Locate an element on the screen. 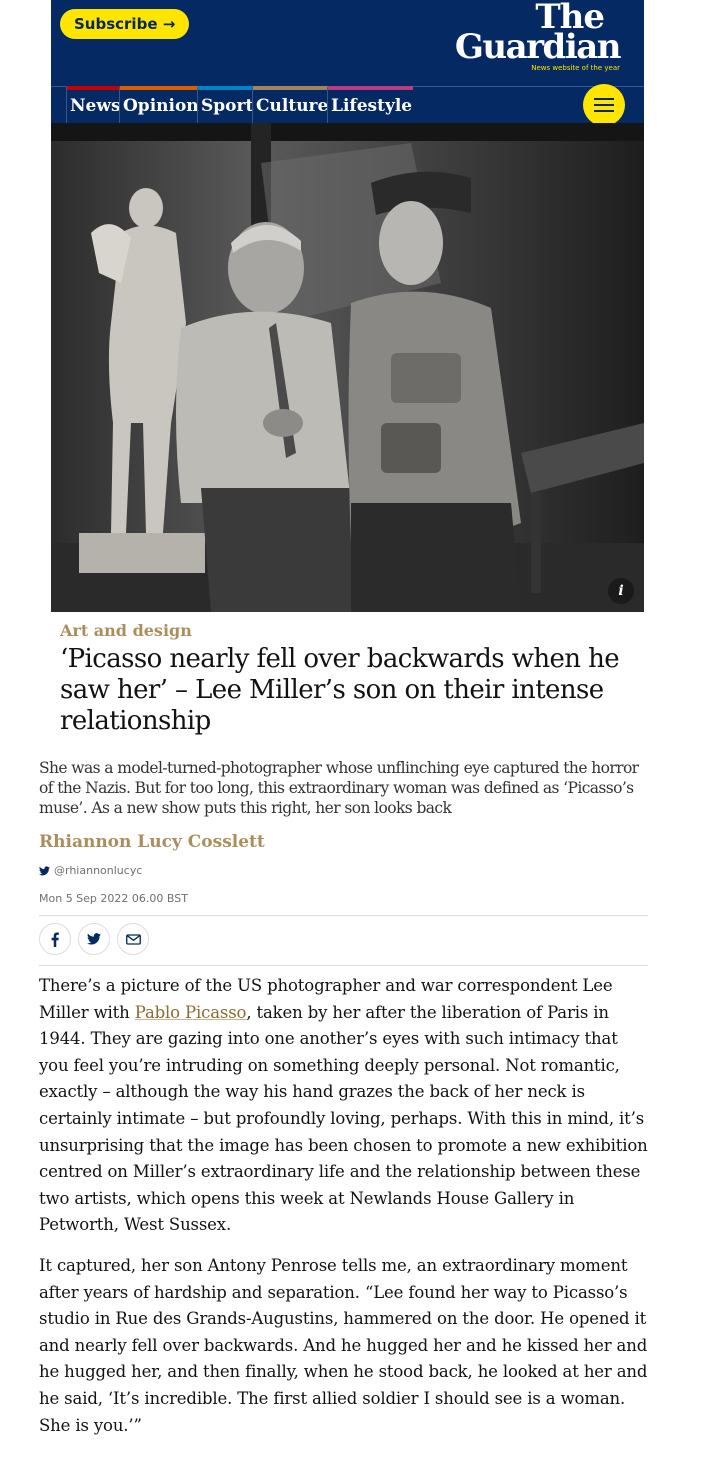 The height and width of the screenshot is (1470, 716). divider-top is located at coordinates (343, 915).